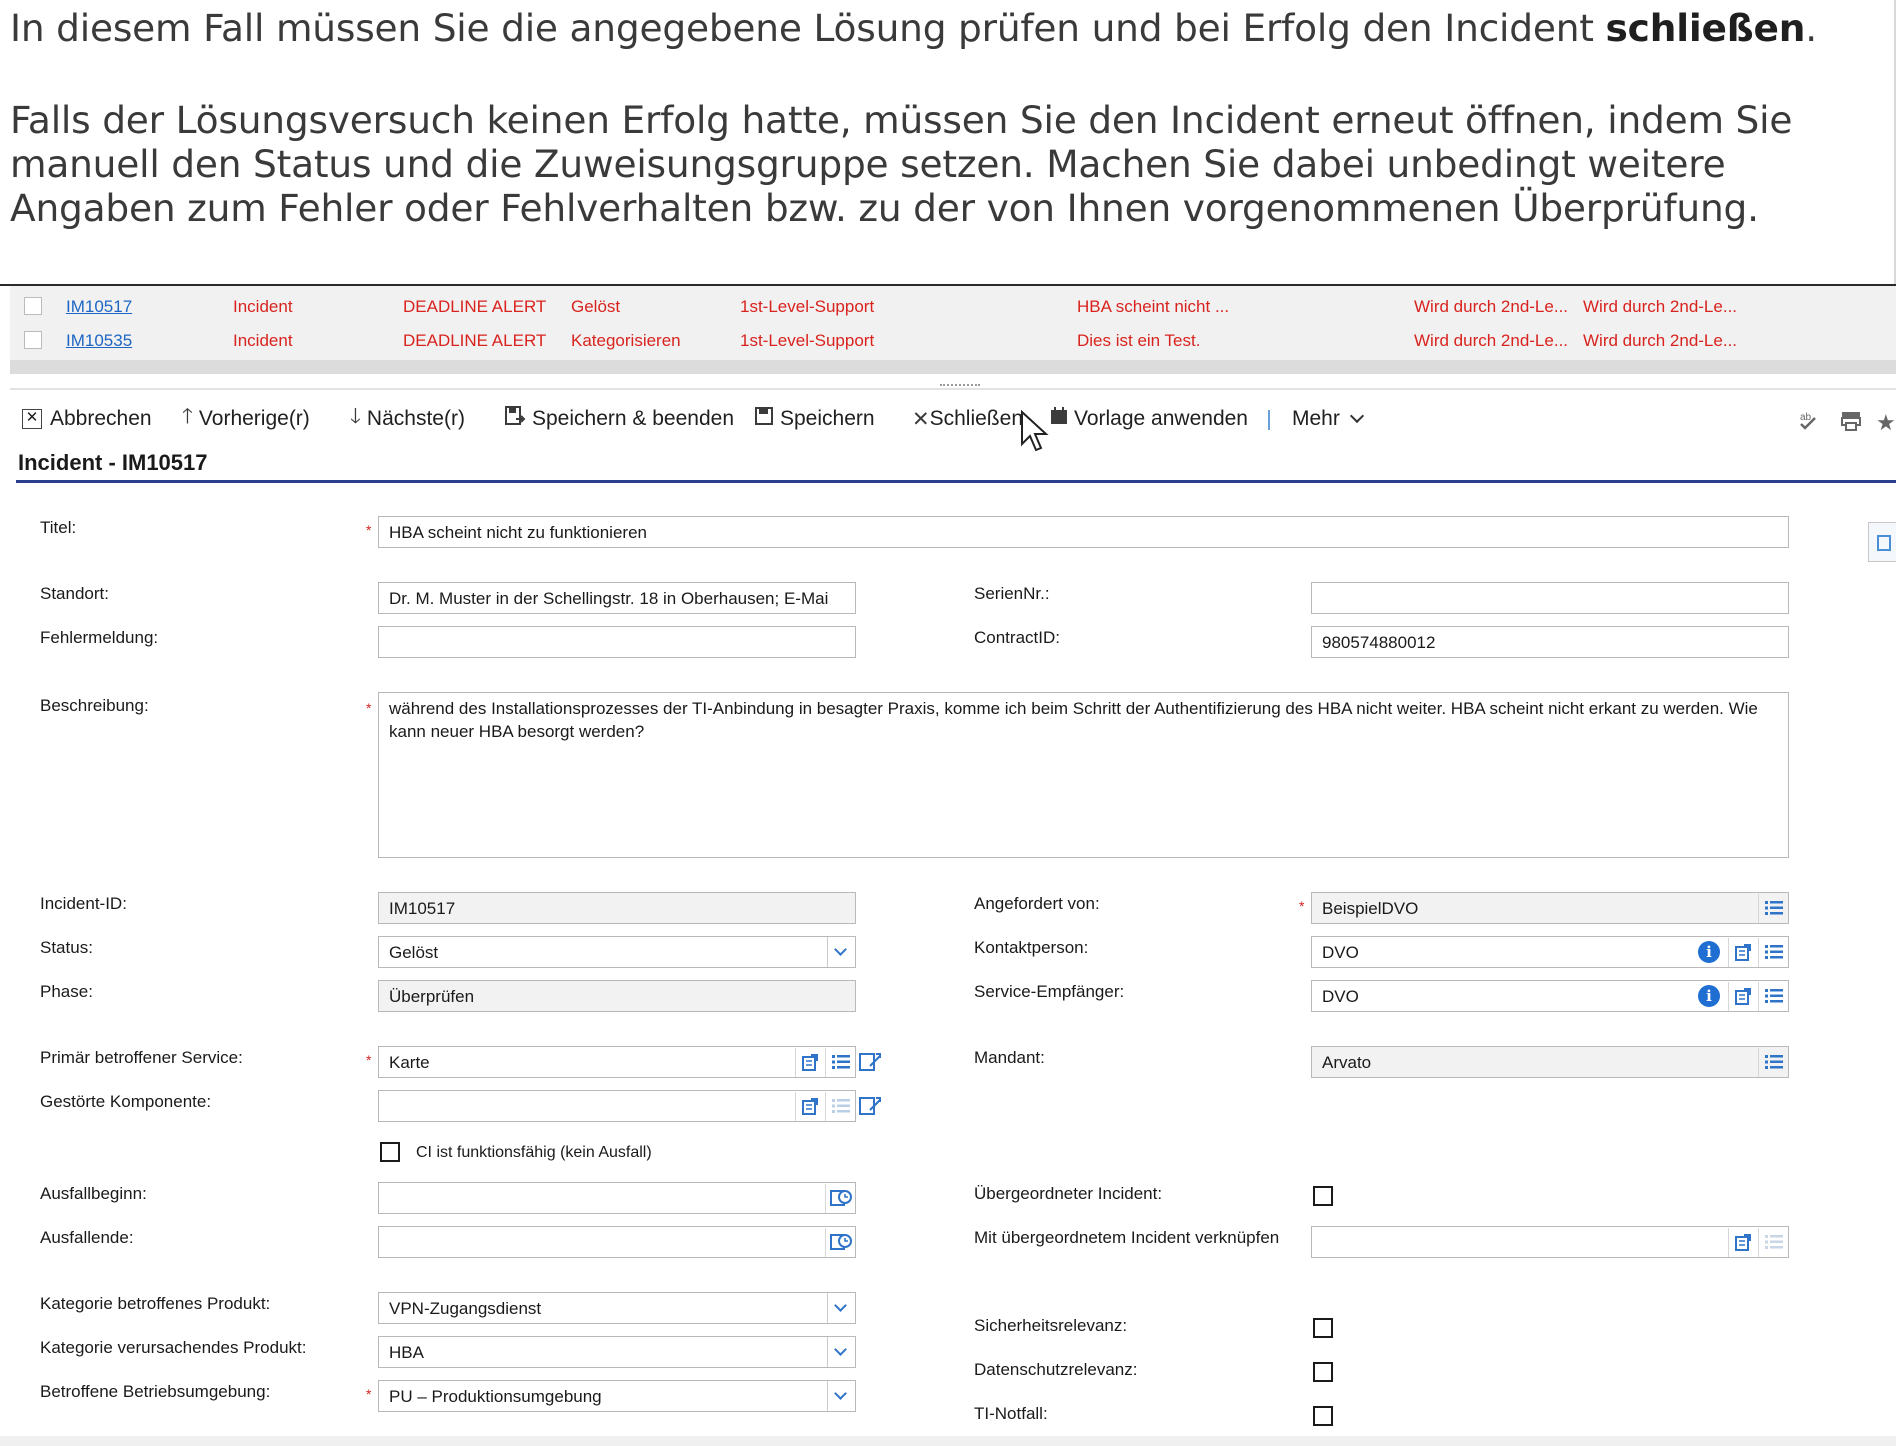 The height and width of the screenshot is (1446, 1896). What do you see at coordinates (390, 1152) in the screenshot?
I see `ci-functional-checkbox` at bounding box center [390, 1152].